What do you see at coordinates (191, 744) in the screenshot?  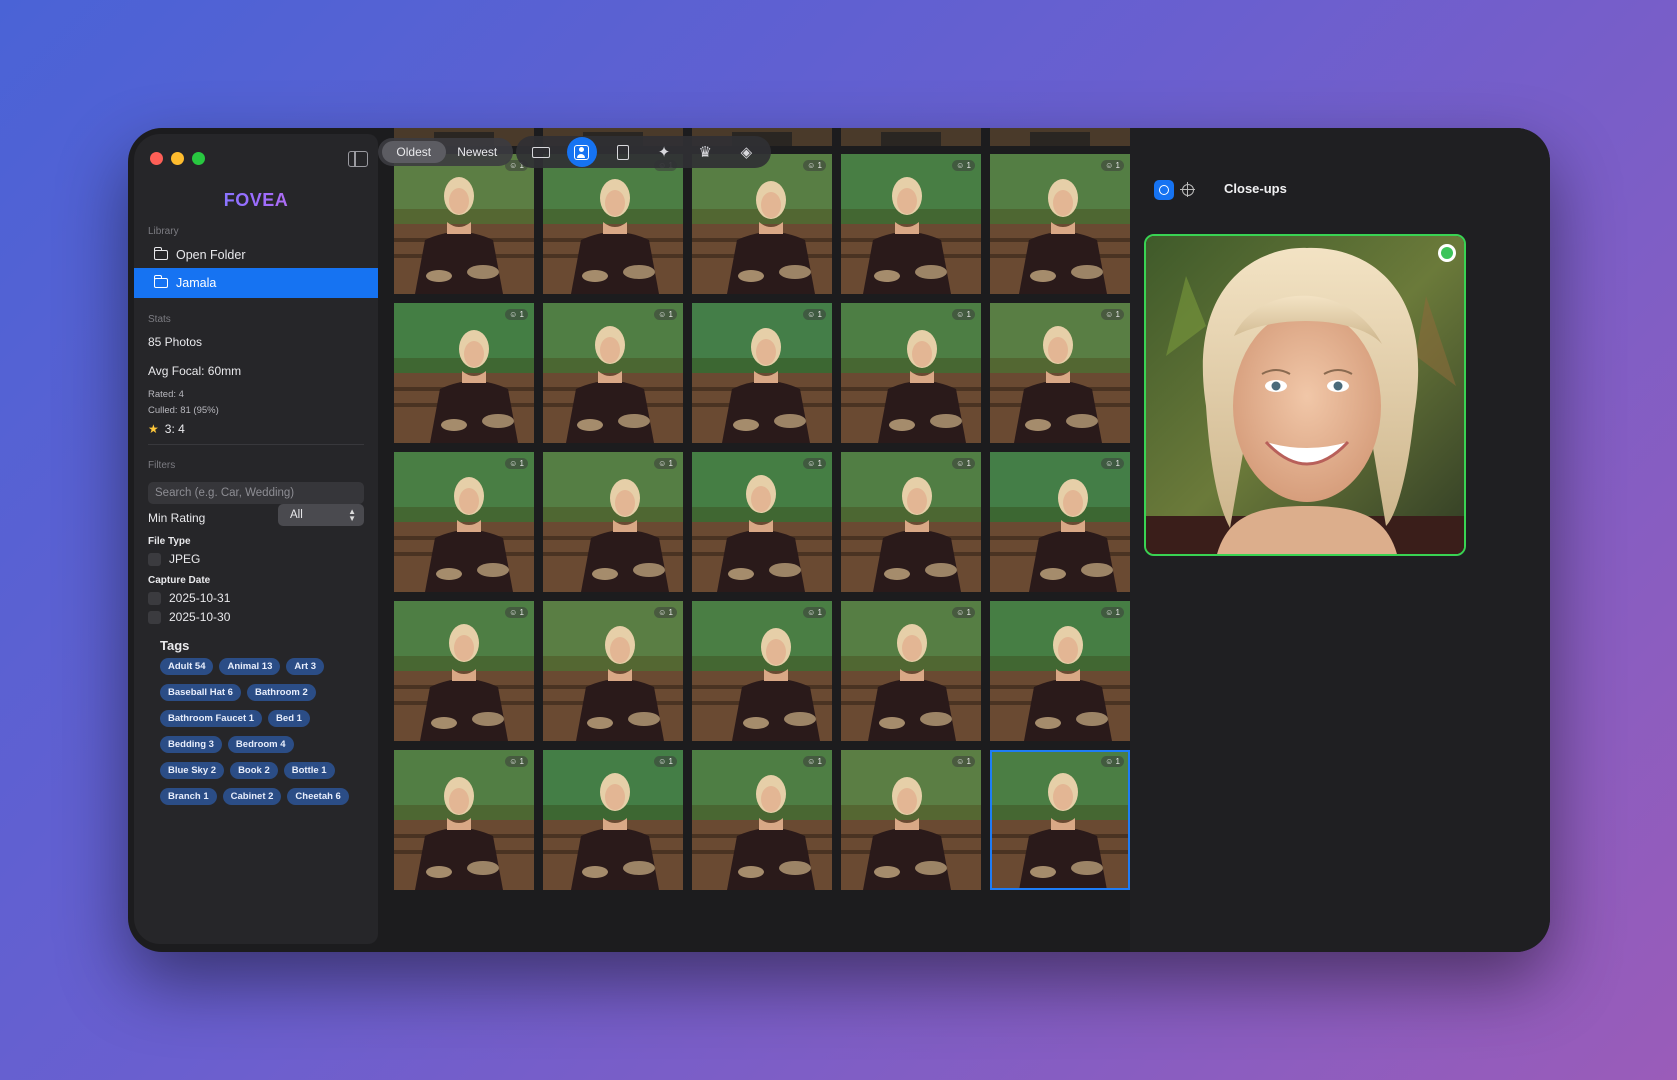 I see `tag-chip: Bedding 3` at bounding box center [191, 744].